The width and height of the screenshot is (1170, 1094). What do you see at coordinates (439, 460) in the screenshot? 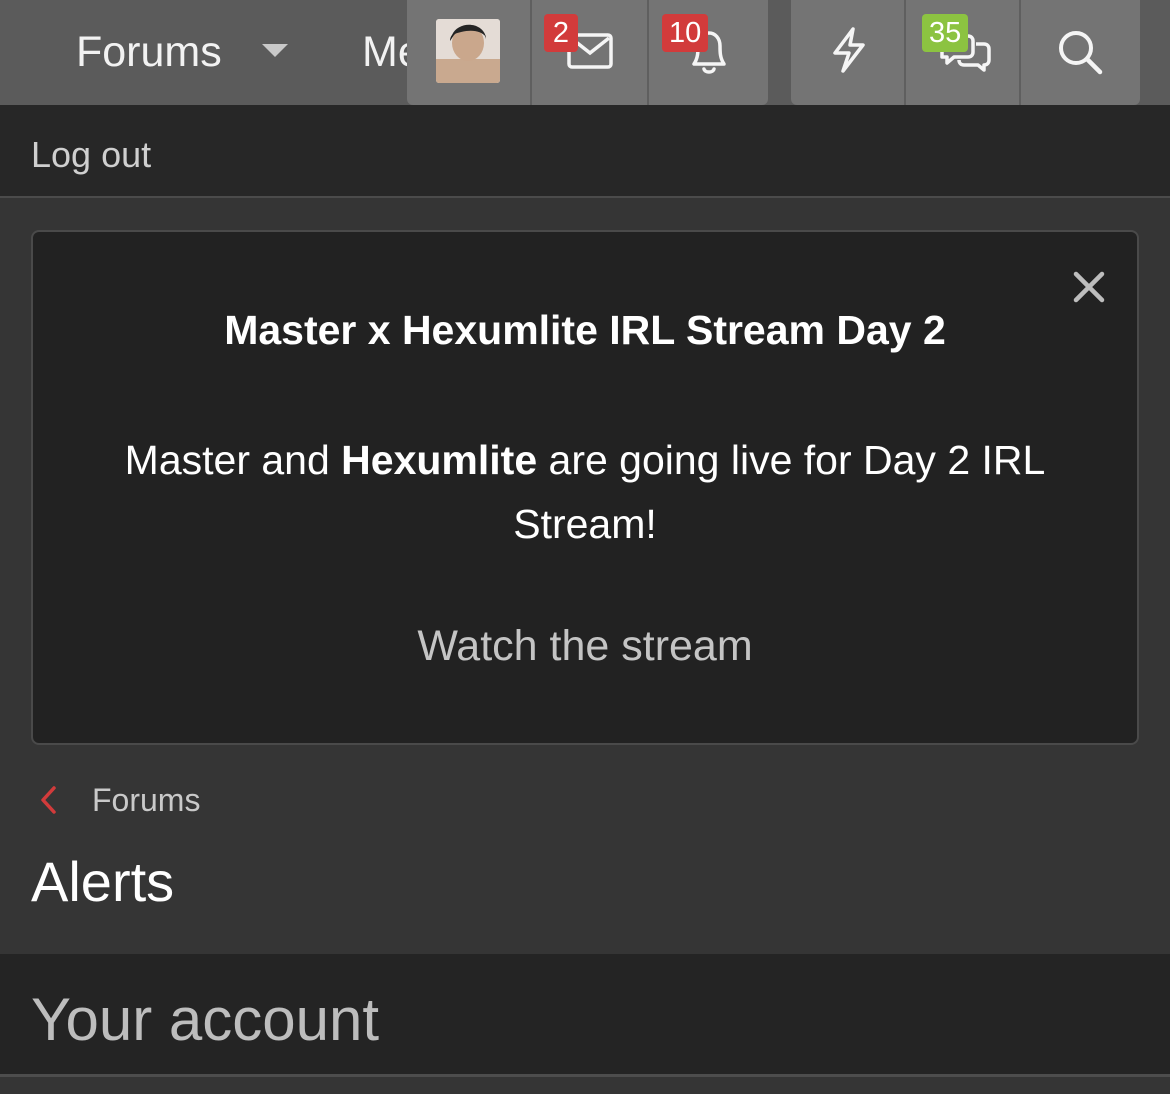
I see `notice-body-highlight: Hexumlite` at bounding box center [439, 460].